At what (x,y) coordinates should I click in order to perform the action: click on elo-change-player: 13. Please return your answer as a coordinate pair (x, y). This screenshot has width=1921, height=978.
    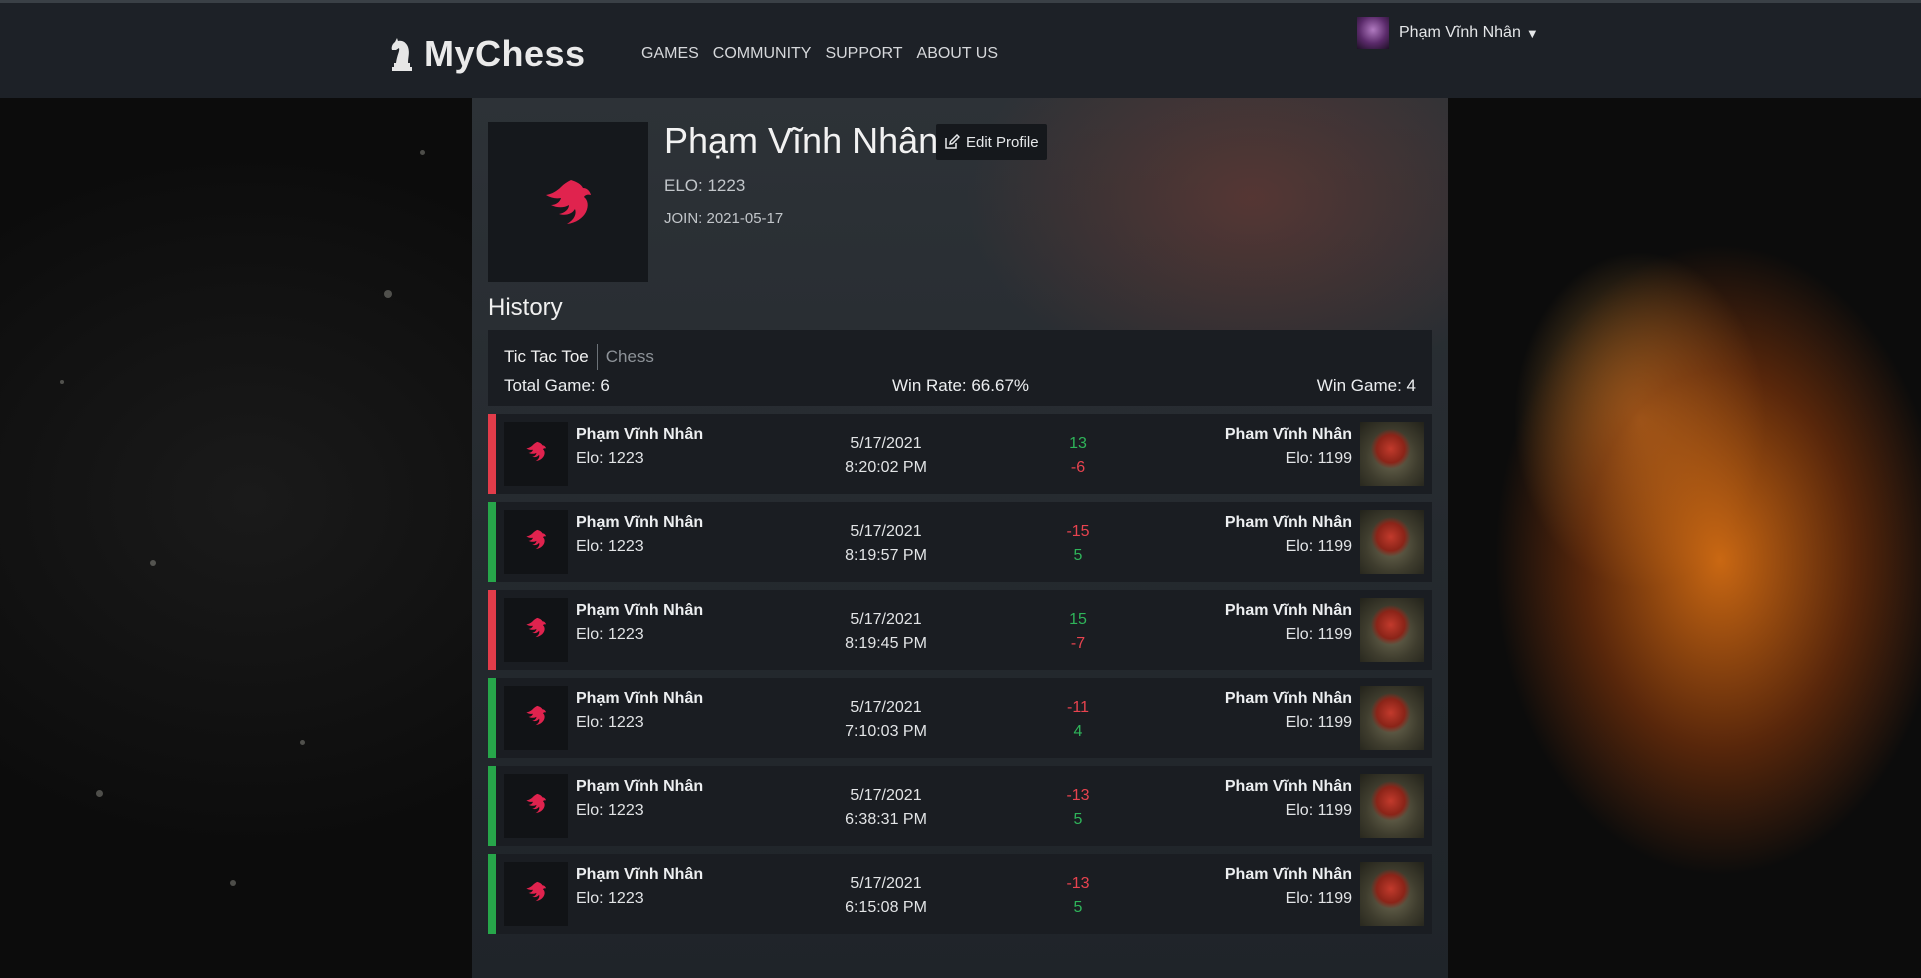
    Looking at the image, I should click on (1078, 443).